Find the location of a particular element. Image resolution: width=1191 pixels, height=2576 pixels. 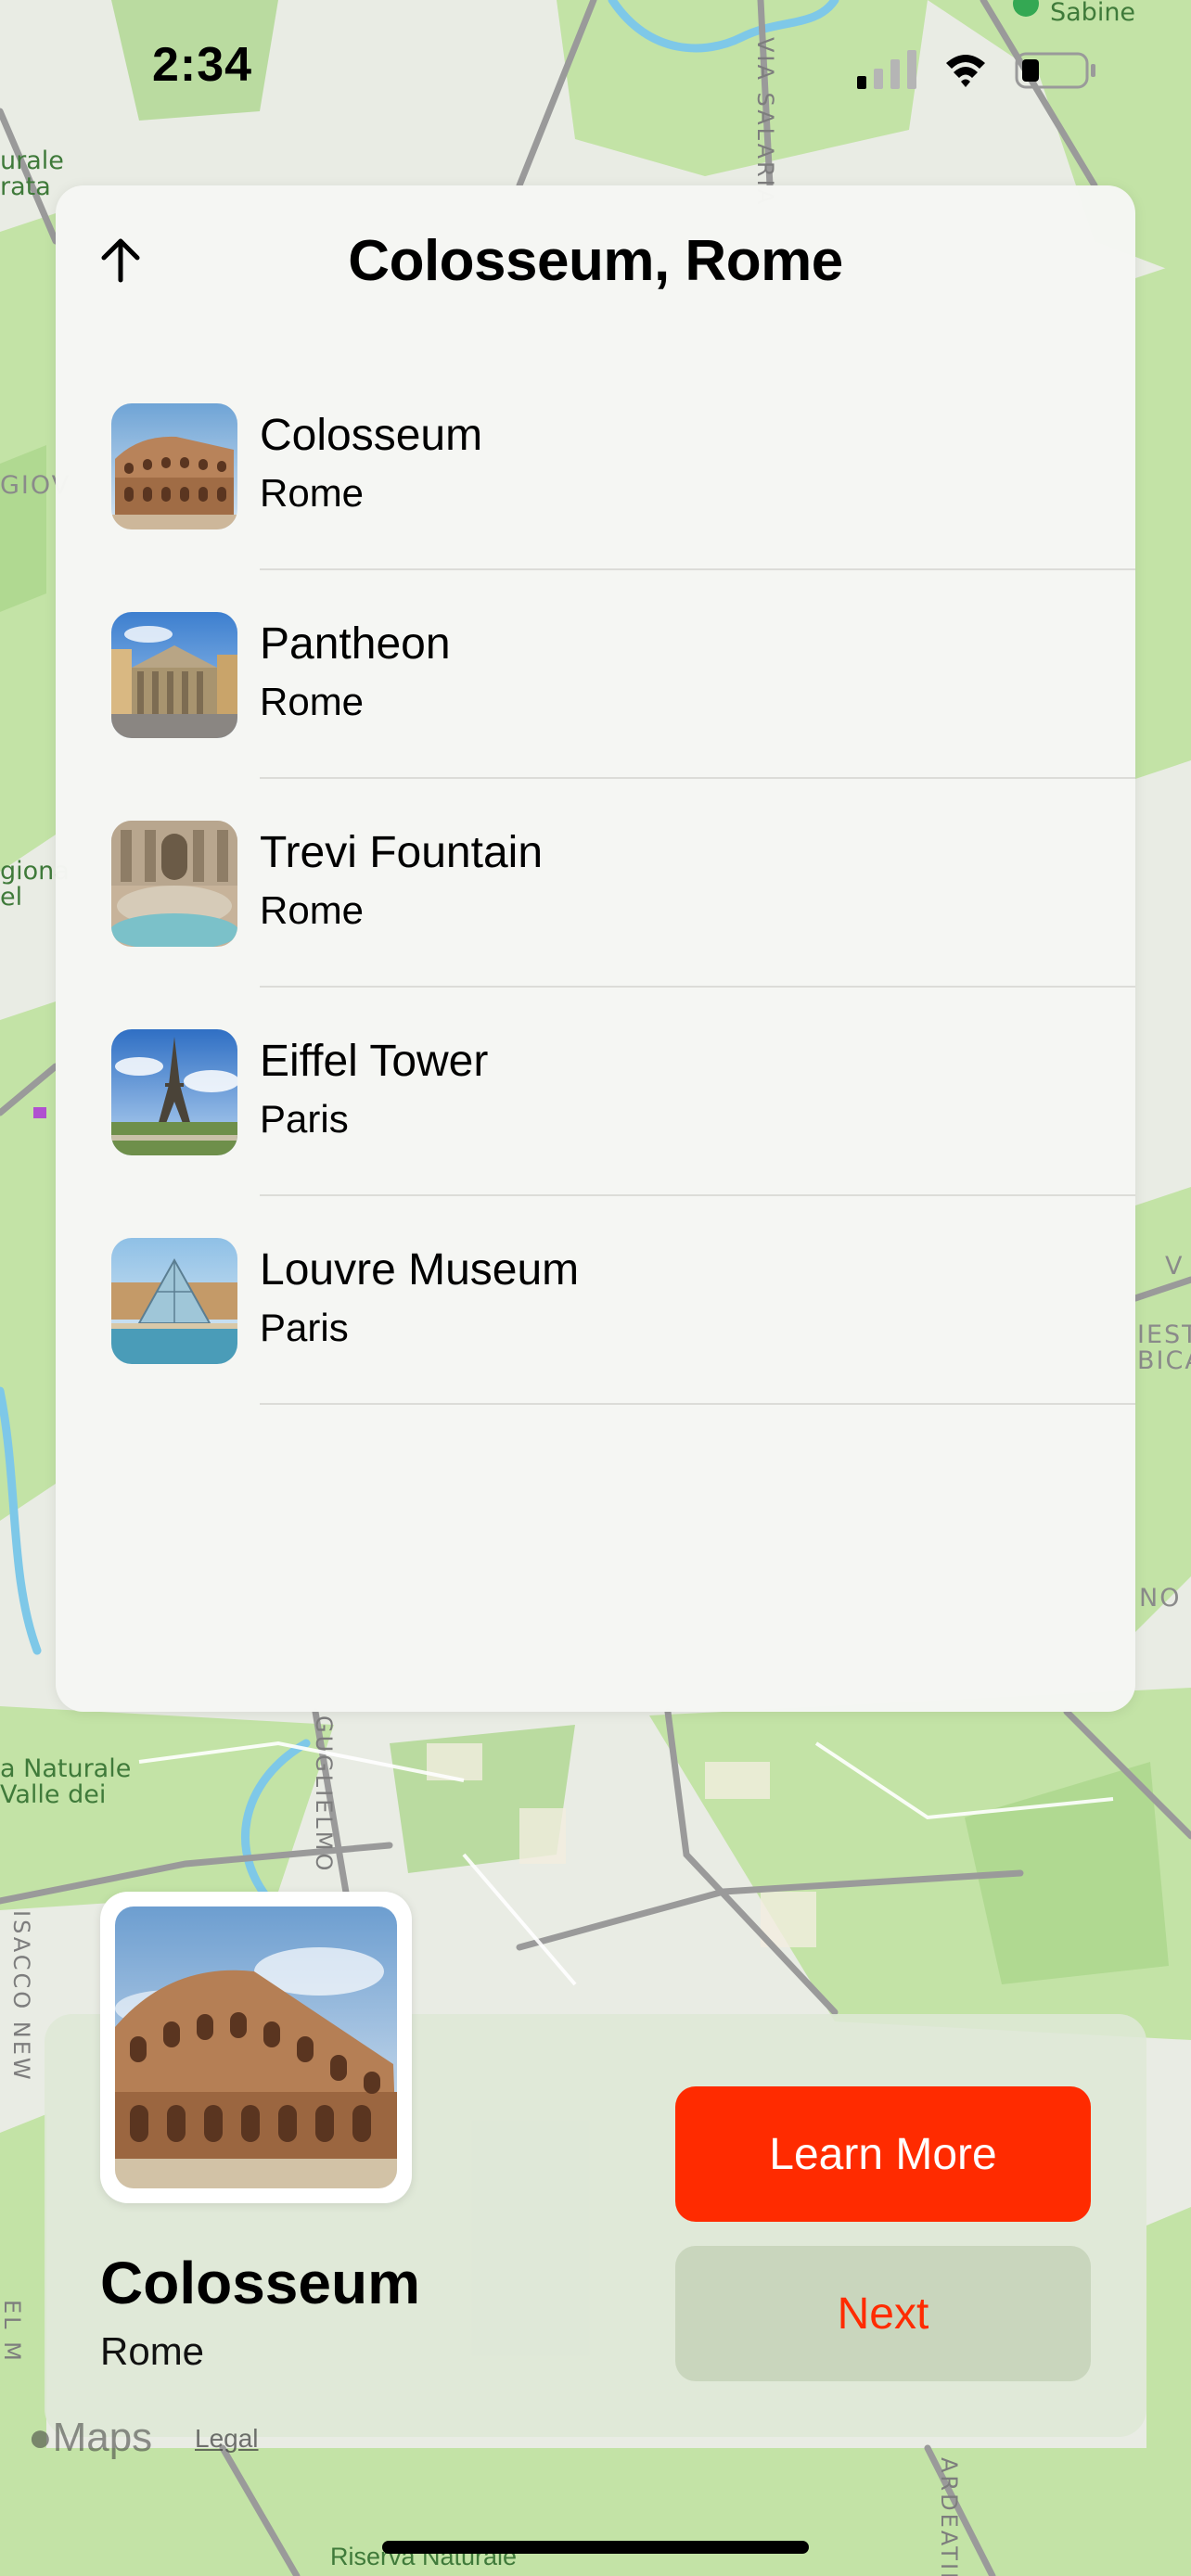

learn-more-button: Learn More is located at coordinates (883, 2154).